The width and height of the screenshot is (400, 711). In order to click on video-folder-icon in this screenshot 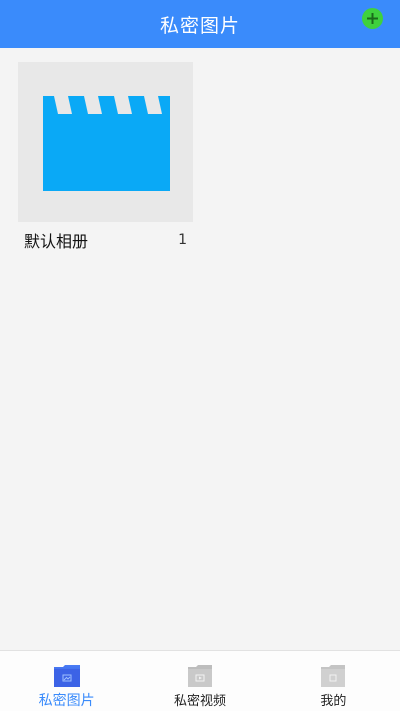, I will do `click(199, 676)`.